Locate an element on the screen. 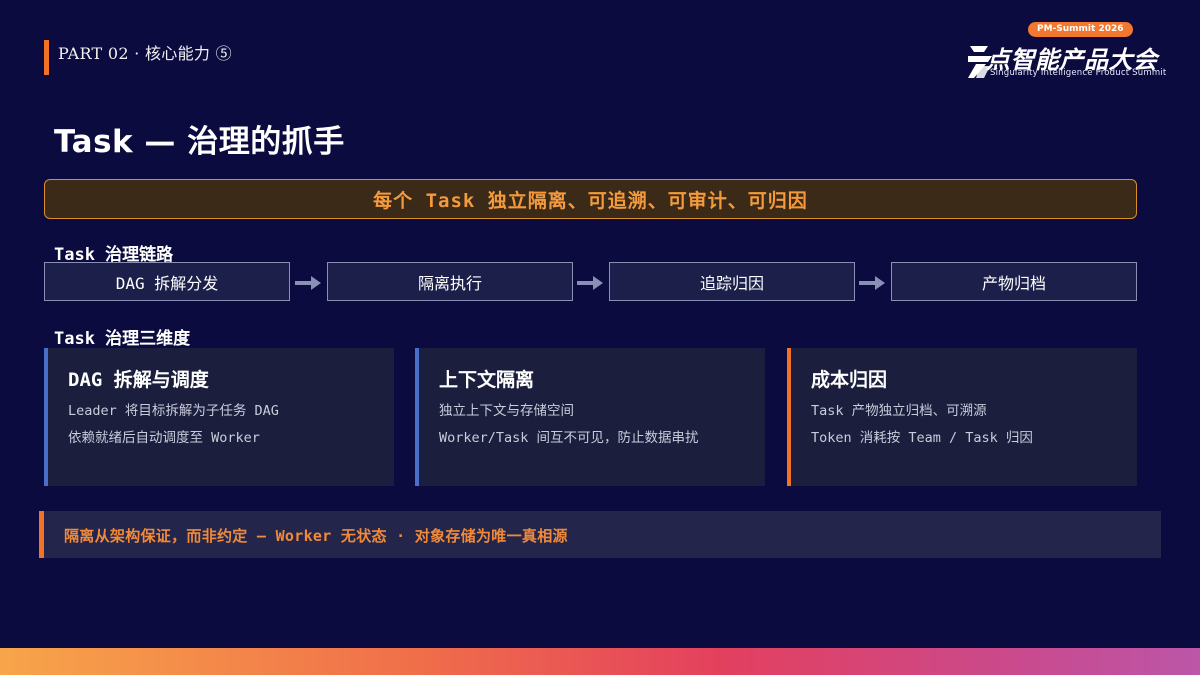  banner-text: 每个 Task 独立隔离、可追溯、可审计、可归因 is located at coordinates (590, 200).